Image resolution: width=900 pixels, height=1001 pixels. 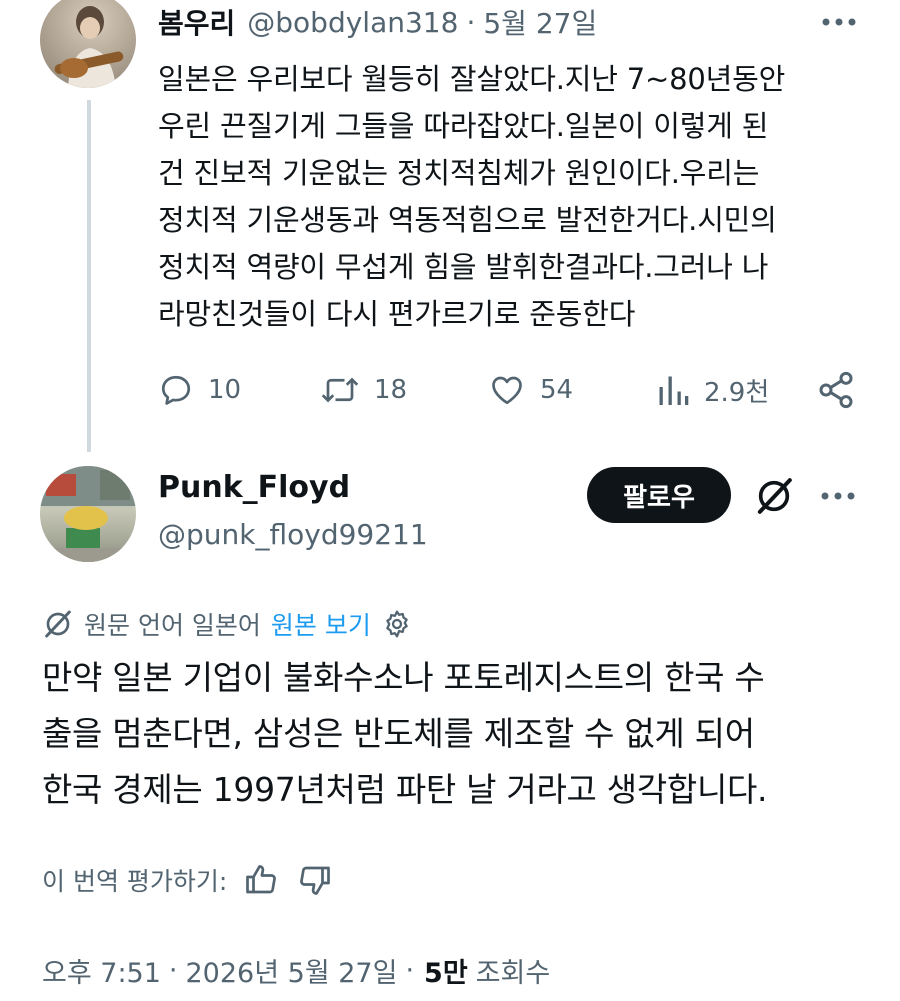 I want to click on like-count: 54, so click(x=557, y=390).